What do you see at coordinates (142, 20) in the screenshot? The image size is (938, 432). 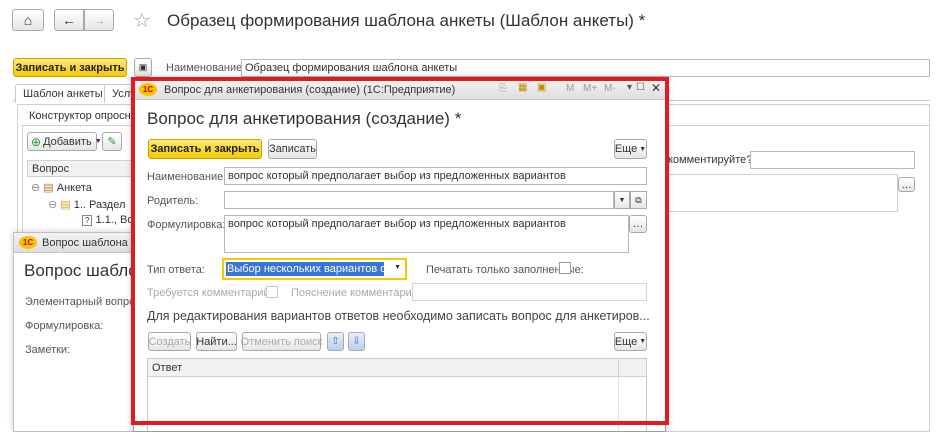 I see `star-icon: ☆` at bounding box center [142, 20].